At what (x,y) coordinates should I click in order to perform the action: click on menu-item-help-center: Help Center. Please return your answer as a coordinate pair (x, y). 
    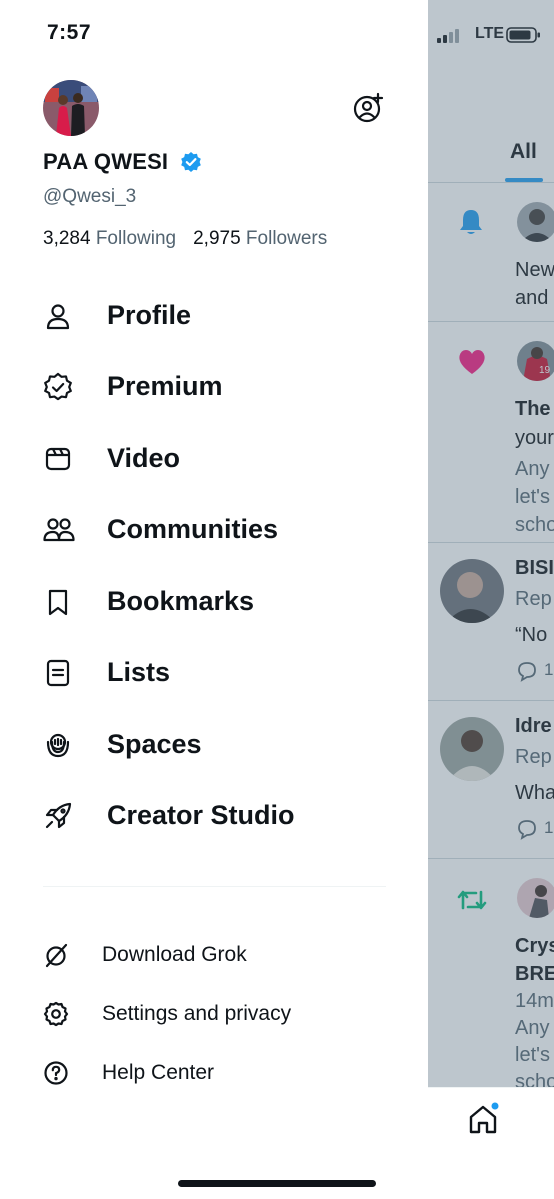
    Looking at the image, I should click on (214, 1073).